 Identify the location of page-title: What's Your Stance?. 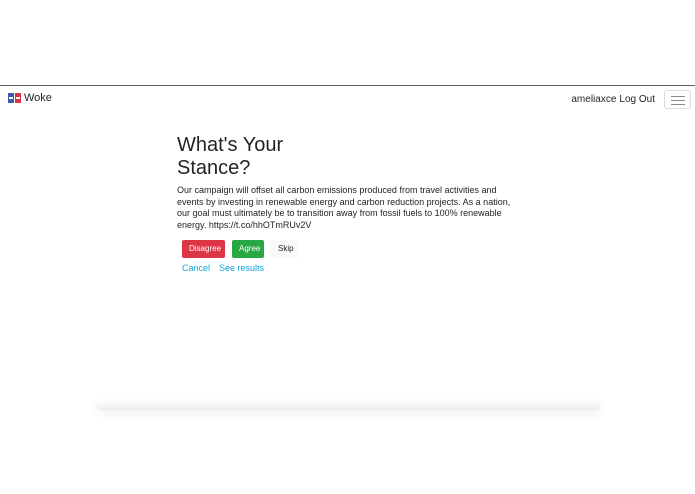
(230, 156).